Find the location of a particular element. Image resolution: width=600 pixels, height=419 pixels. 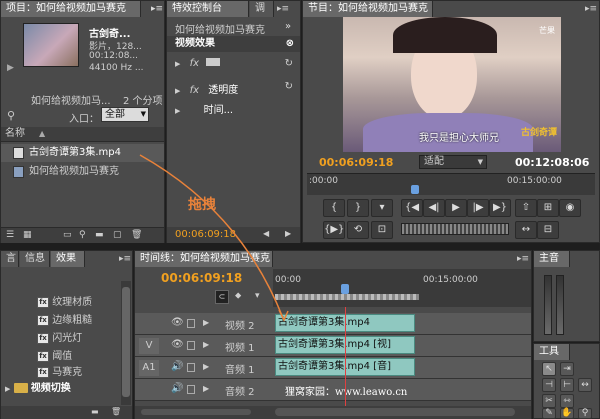

drag-annotation-label: 拖拽 is located at coordinates (202, 205).